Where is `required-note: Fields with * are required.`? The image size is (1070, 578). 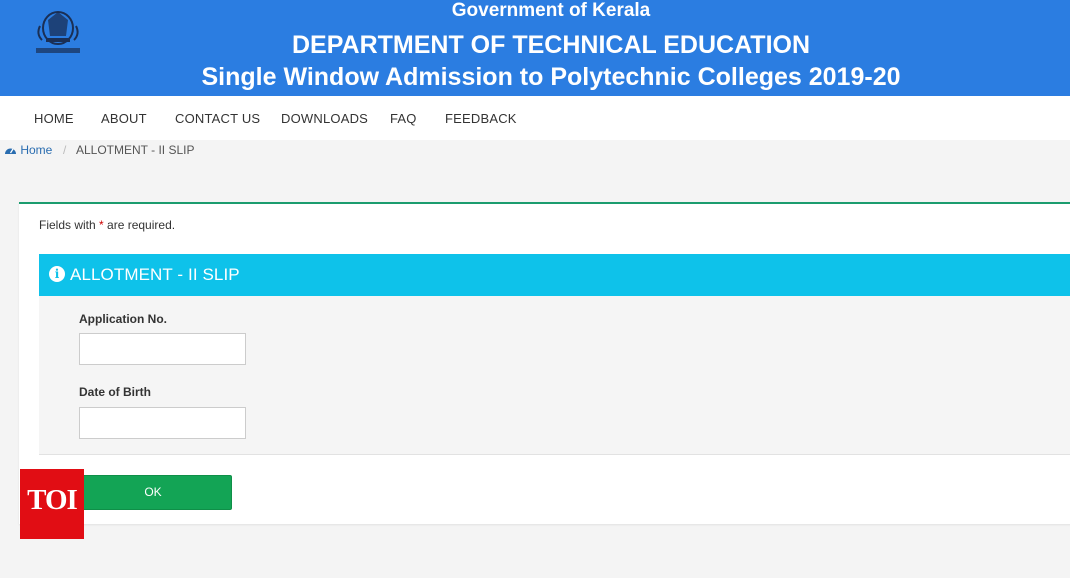
required-note: Fields with * are required. is located at coordinates (107, 225).